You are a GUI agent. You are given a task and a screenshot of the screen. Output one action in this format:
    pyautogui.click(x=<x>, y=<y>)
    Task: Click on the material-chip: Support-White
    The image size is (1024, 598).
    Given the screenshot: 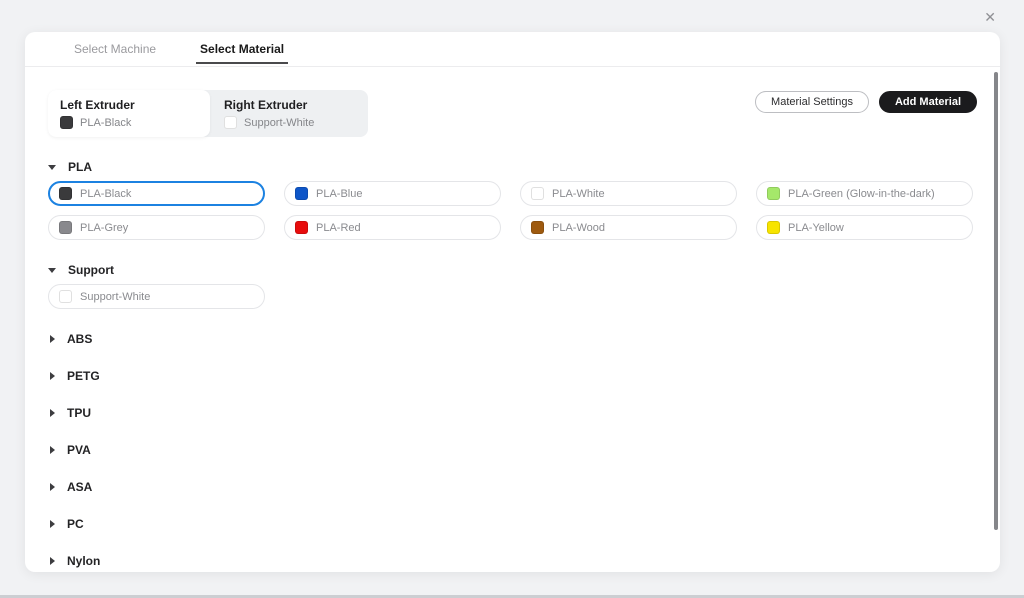 What is the action you would take?
    pyautogui.click(x=156, y=296)
    